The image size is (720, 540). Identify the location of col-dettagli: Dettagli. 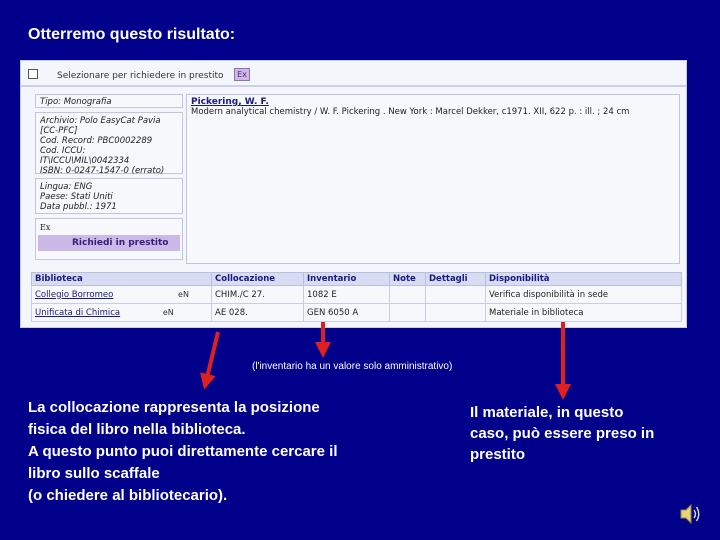
(455, 279).